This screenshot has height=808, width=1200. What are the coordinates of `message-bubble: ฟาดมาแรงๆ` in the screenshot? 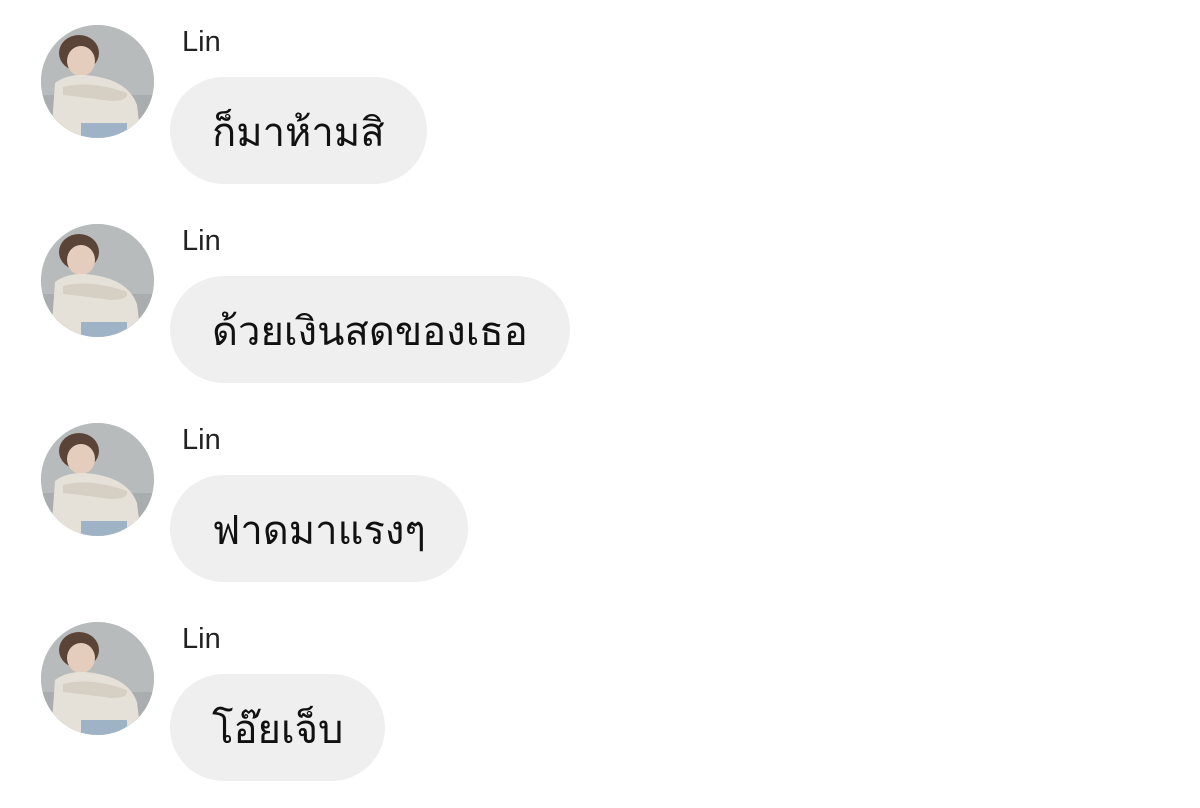 It's located at (319, 528).